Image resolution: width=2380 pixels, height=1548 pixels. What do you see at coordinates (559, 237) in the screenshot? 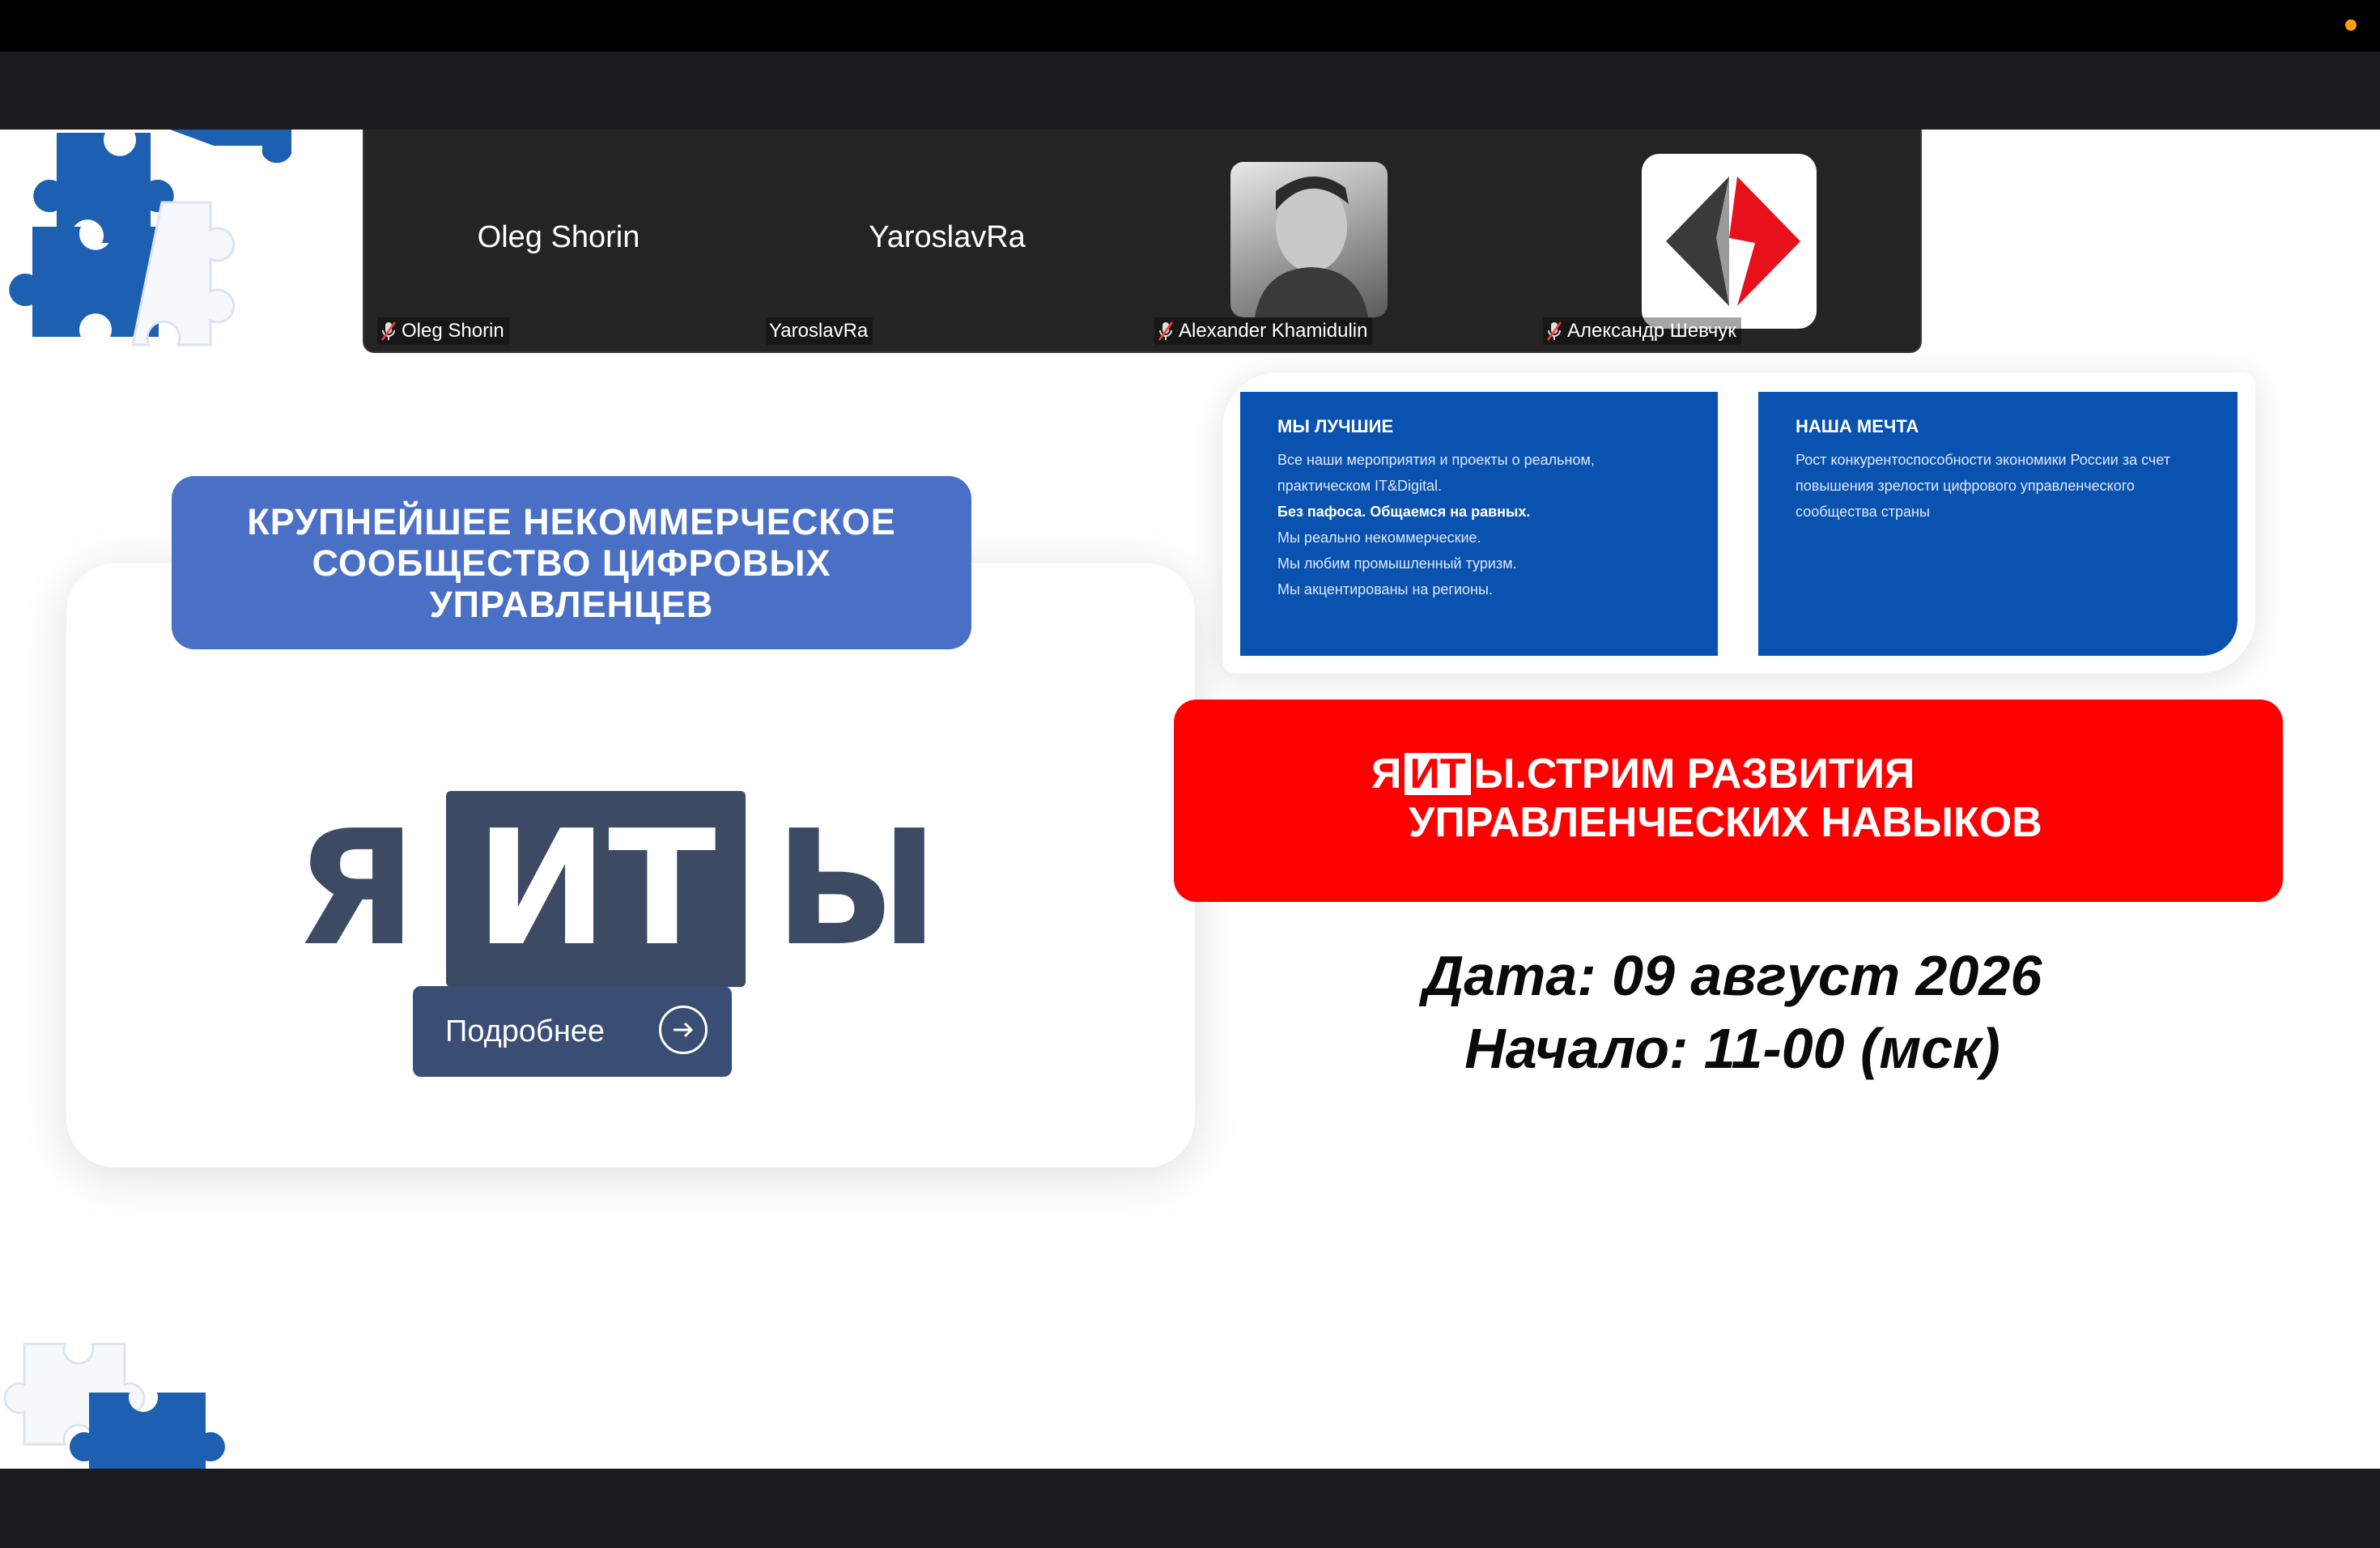
I see `participant-display-name: Oleg Shorin` at bounding box center [559, 237].